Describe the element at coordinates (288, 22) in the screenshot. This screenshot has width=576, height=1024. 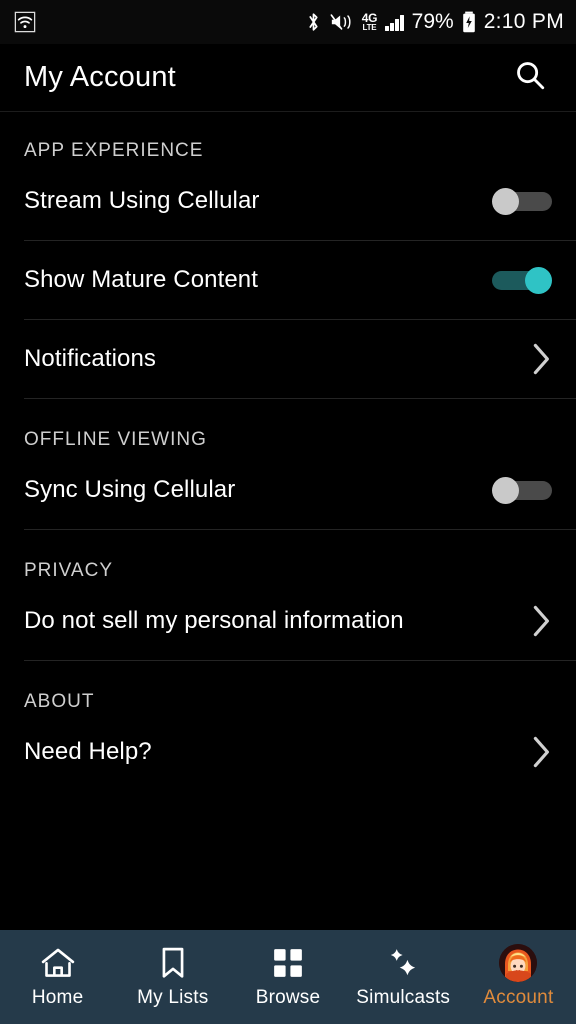
I see `status-bar: 4G LTE 79% 2:10 PM` at that location.